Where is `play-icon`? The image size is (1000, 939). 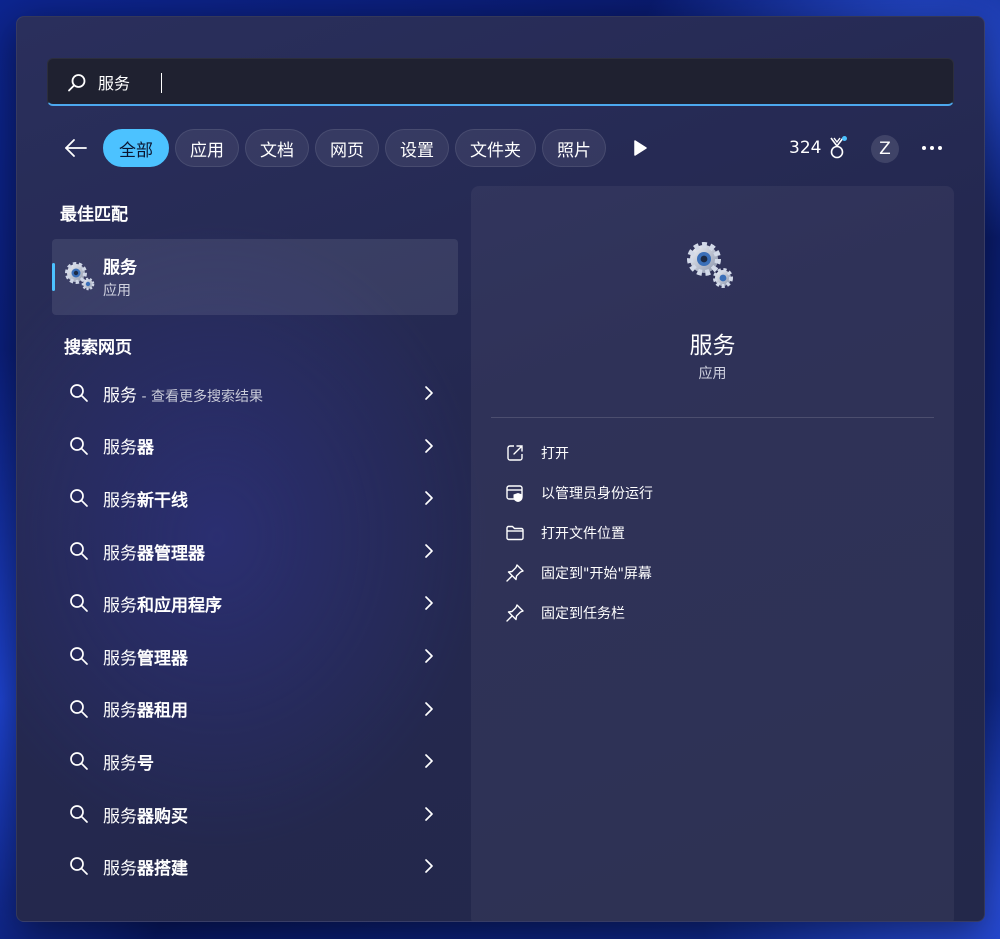
play-icon is located at coordinates (640, 148).